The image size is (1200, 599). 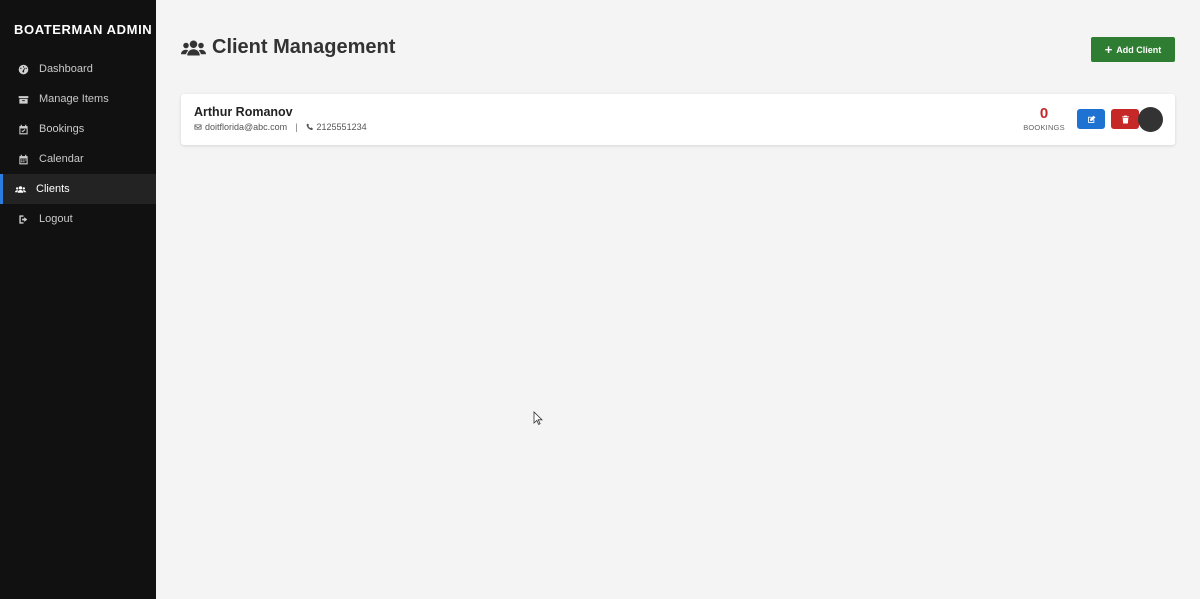 What do you see at coordinates (23, 159) in the screenshot?
I see `calendar-icon` at bounding box center [23, 159].